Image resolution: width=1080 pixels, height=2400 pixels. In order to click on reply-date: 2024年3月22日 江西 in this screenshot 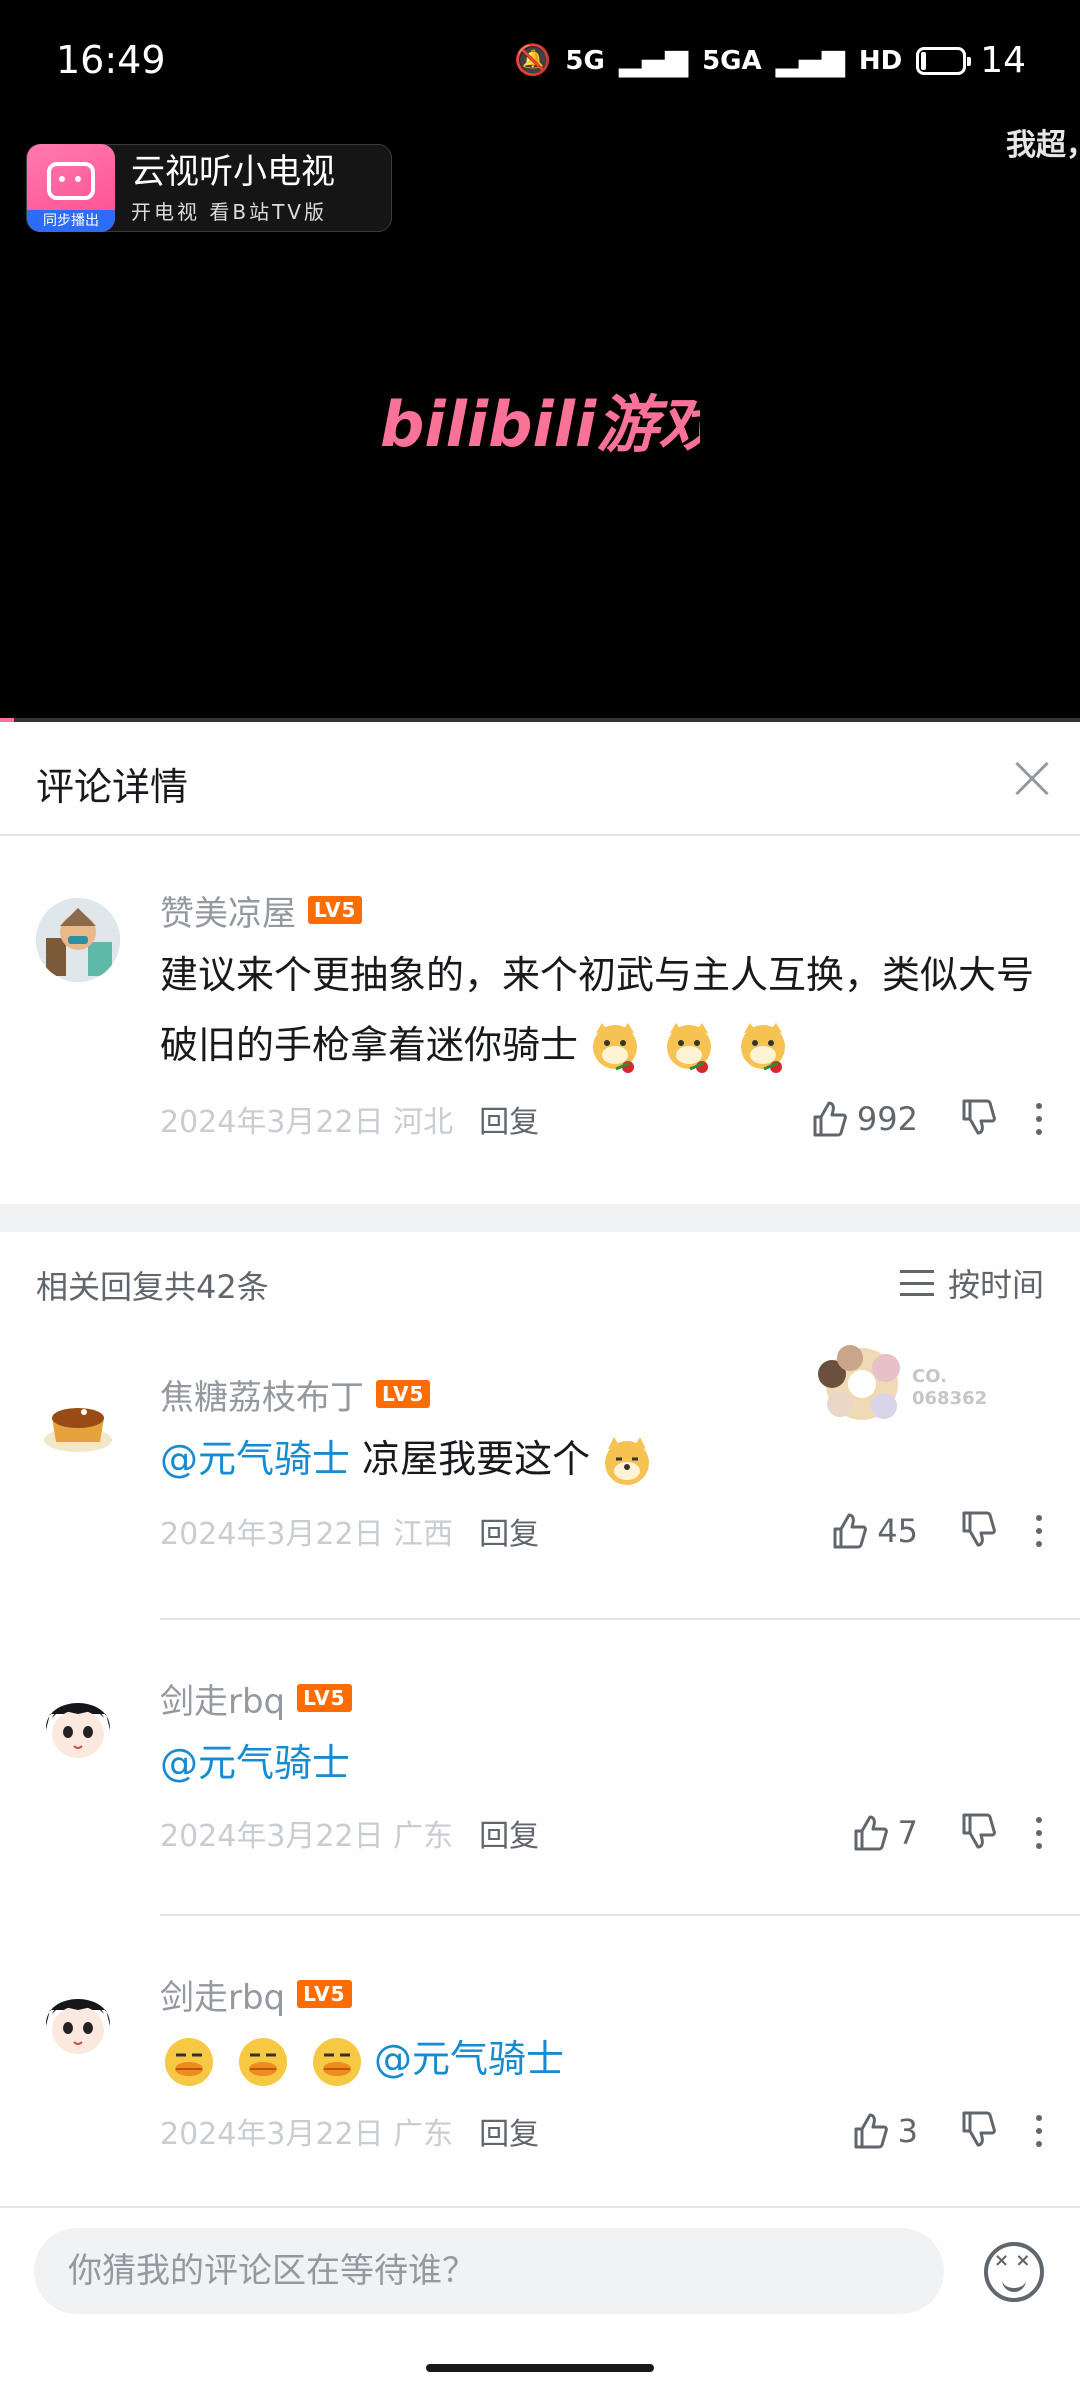, I will do `click(307, 1534)`.